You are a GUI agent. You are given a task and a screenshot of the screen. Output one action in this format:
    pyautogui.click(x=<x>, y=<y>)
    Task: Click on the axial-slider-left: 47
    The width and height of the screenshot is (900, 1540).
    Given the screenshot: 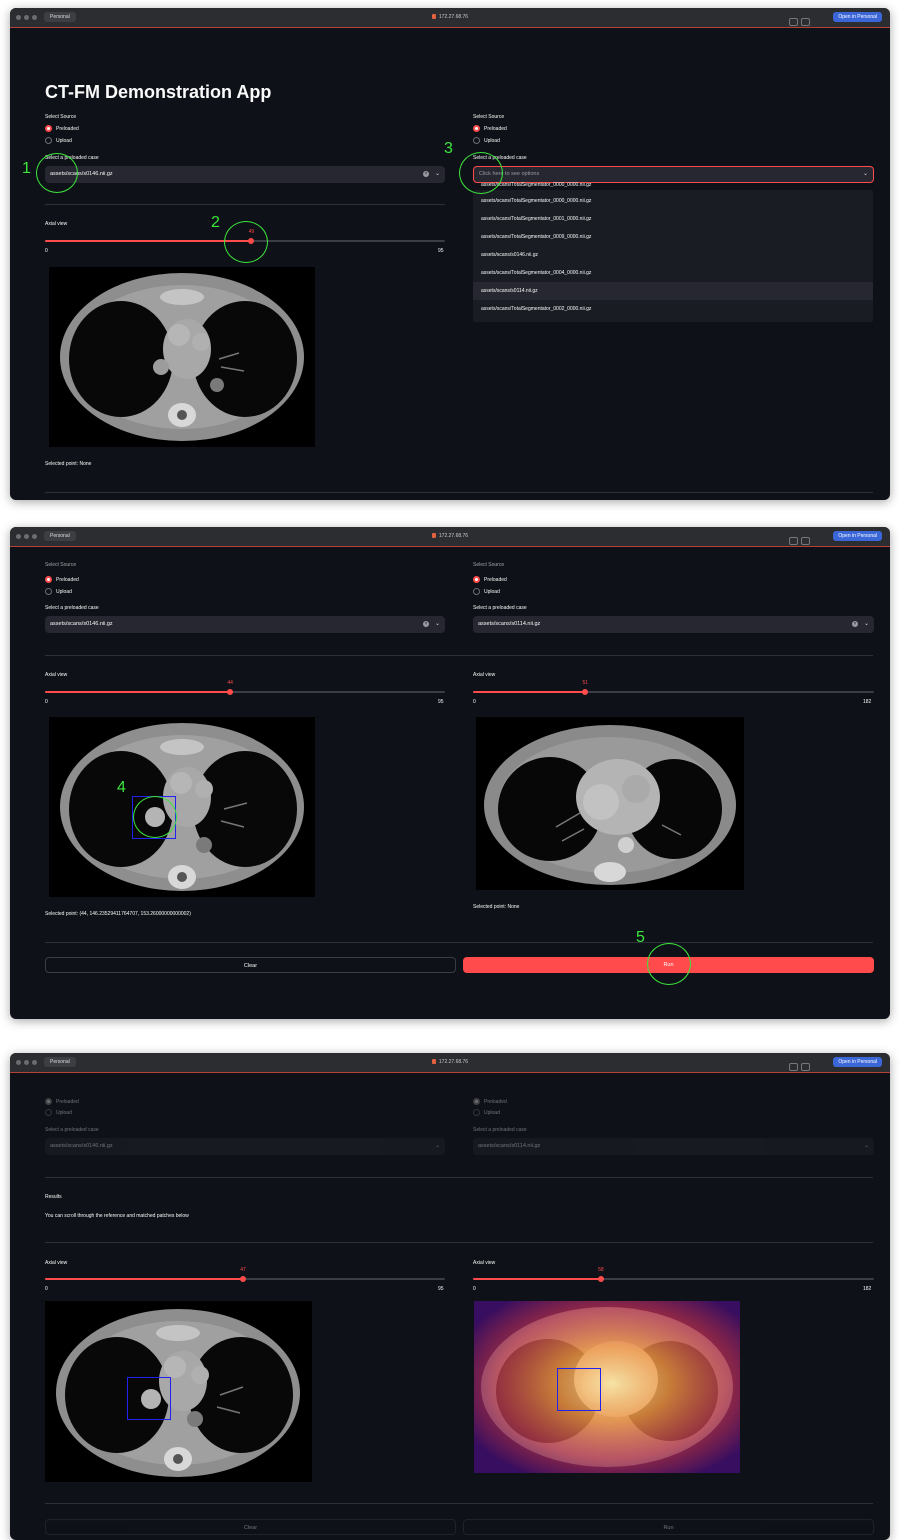 What is the action you would take?
    pyautogui.click(x=245, y=1274)
    